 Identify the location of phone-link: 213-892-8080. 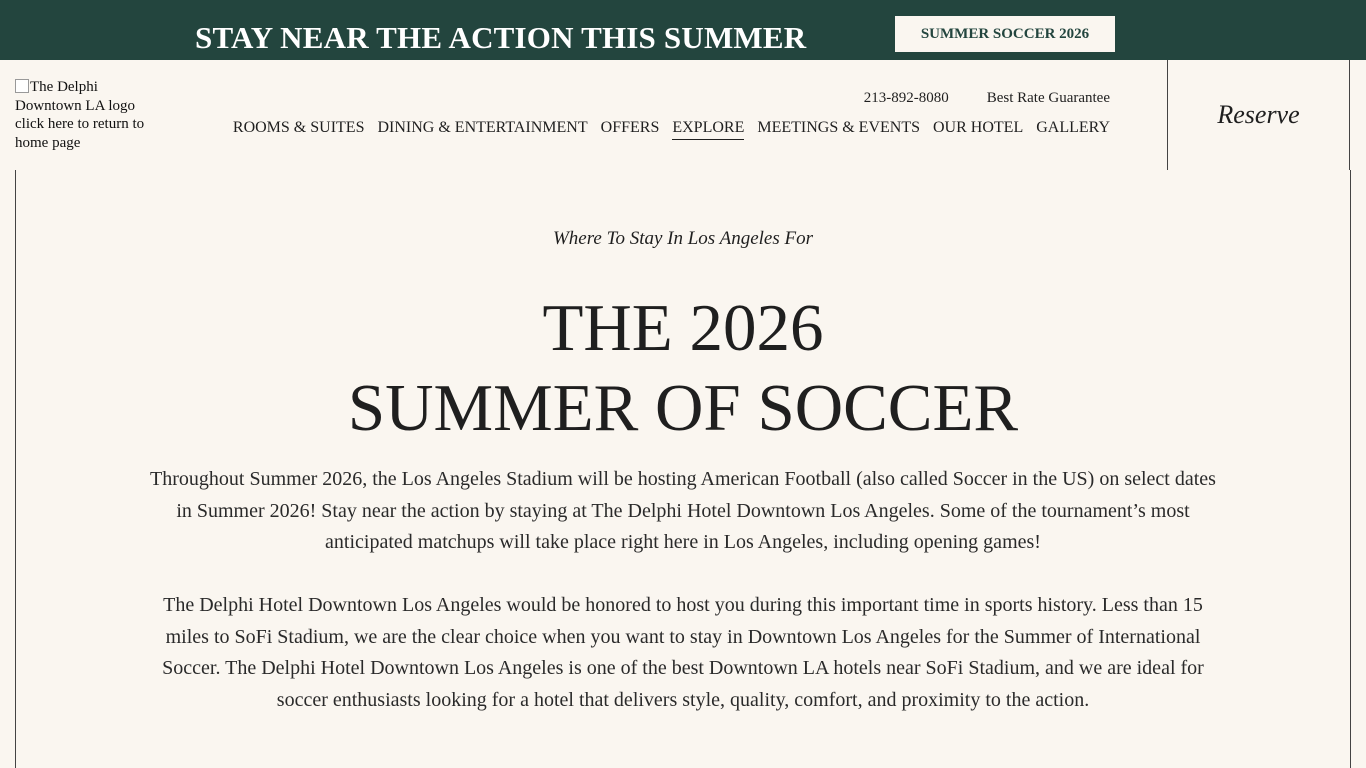
(906, 98).